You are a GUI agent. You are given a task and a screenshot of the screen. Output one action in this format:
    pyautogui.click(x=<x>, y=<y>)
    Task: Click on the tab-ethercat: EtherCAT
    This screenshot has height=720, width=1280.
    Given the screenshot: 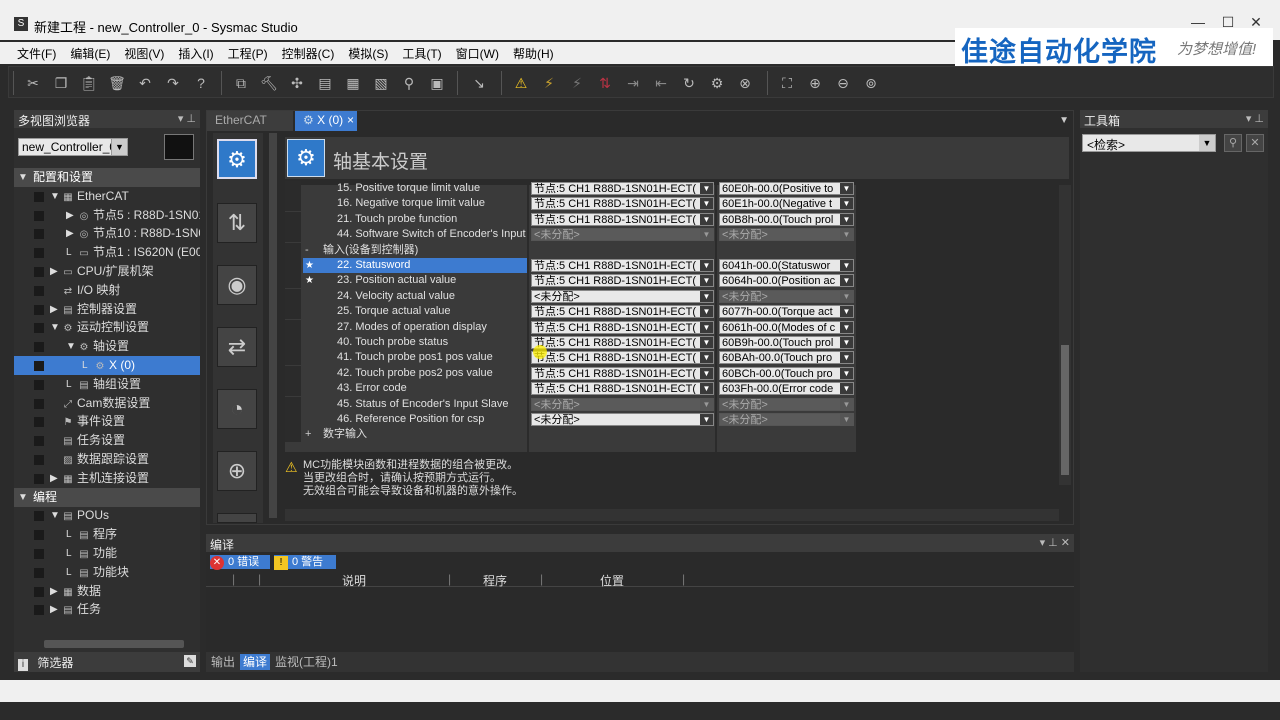 What is the action you would take?
    pyautogui.click(x=250, y=121)
    